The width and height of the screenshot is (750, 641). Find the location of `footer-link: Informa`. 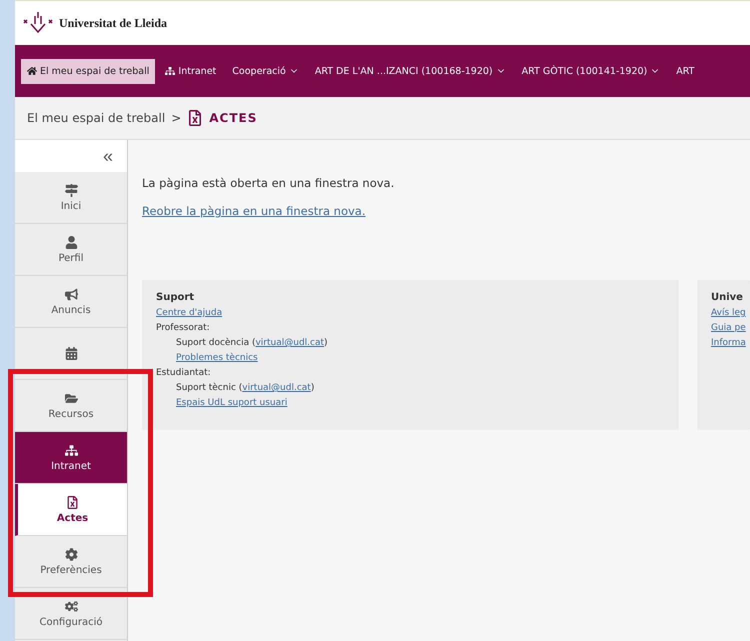

footer-link: Informa is located at coordinates (728, 343).